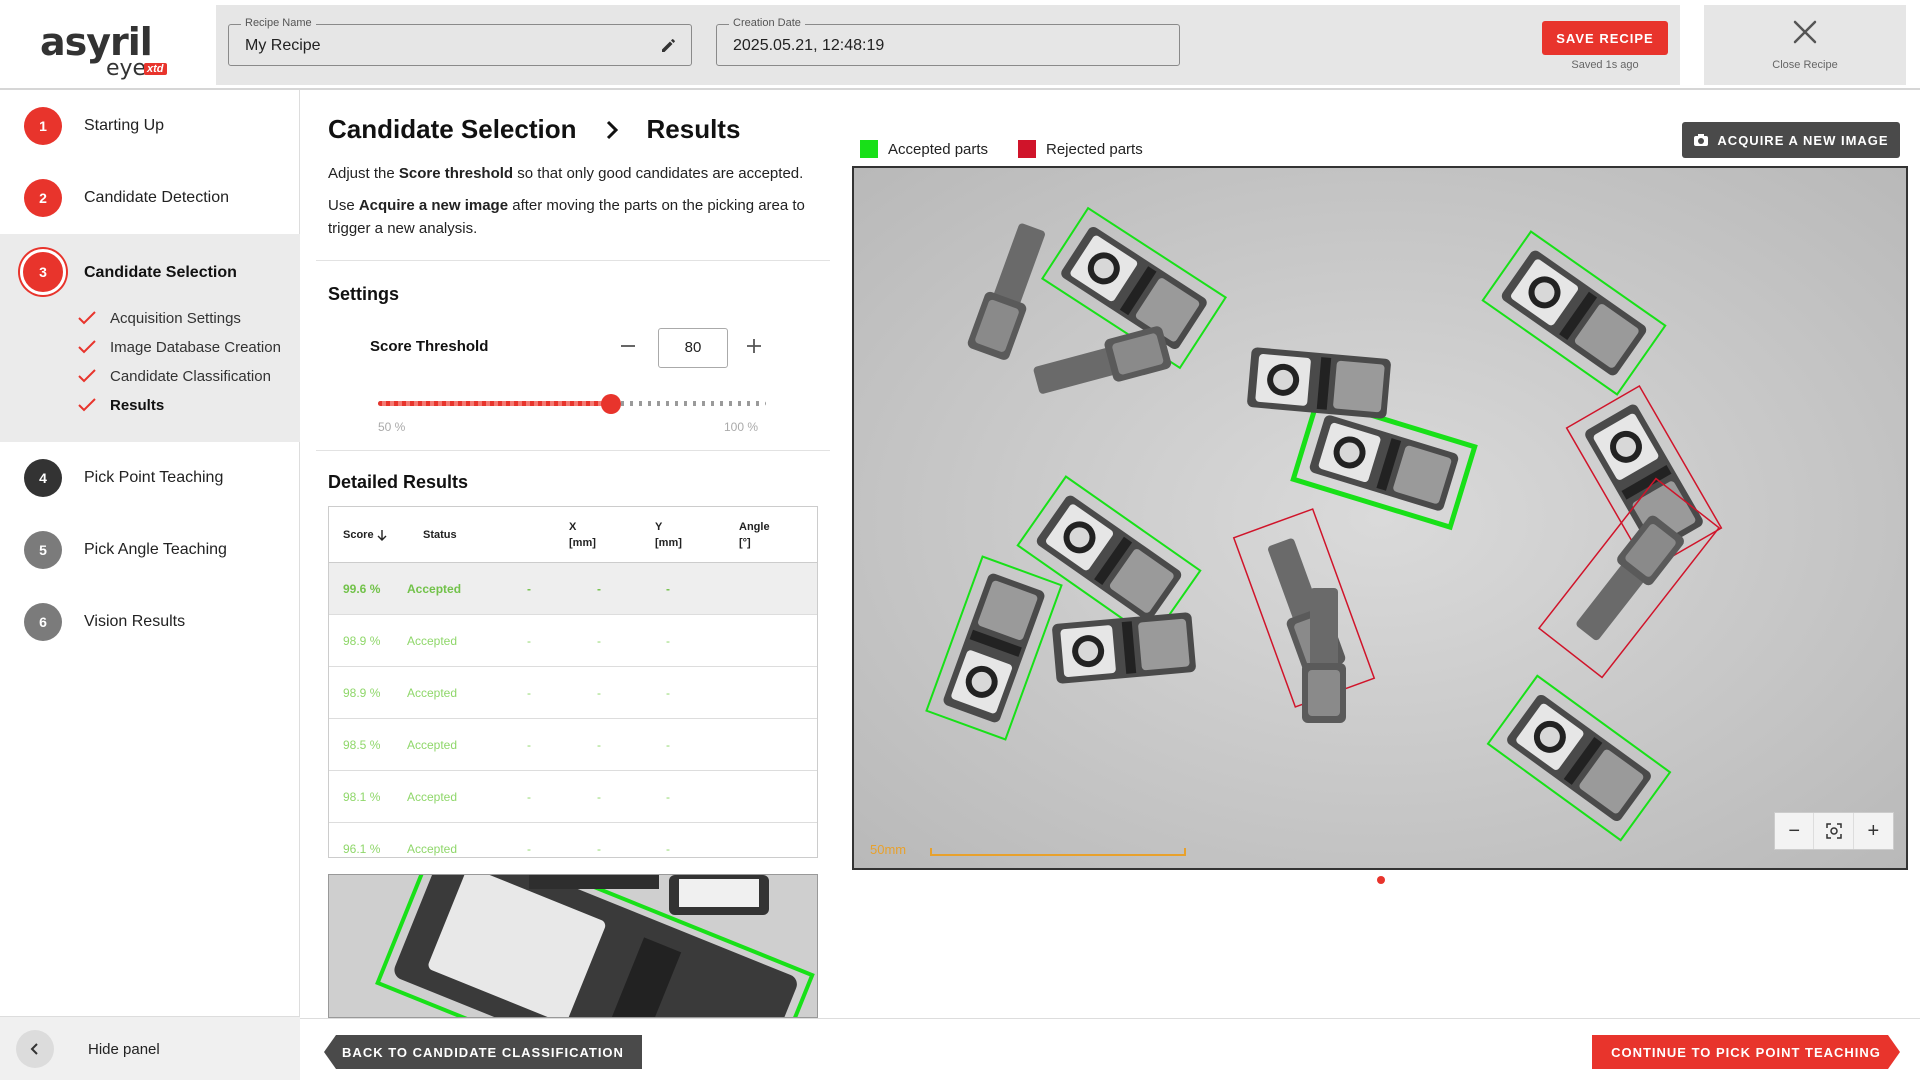 The image size is (1920, 1080). What do you see at coordinates (582, 535) in the screenshot?
I see `col-x: X [mm]` at bounding box center [582, 535].